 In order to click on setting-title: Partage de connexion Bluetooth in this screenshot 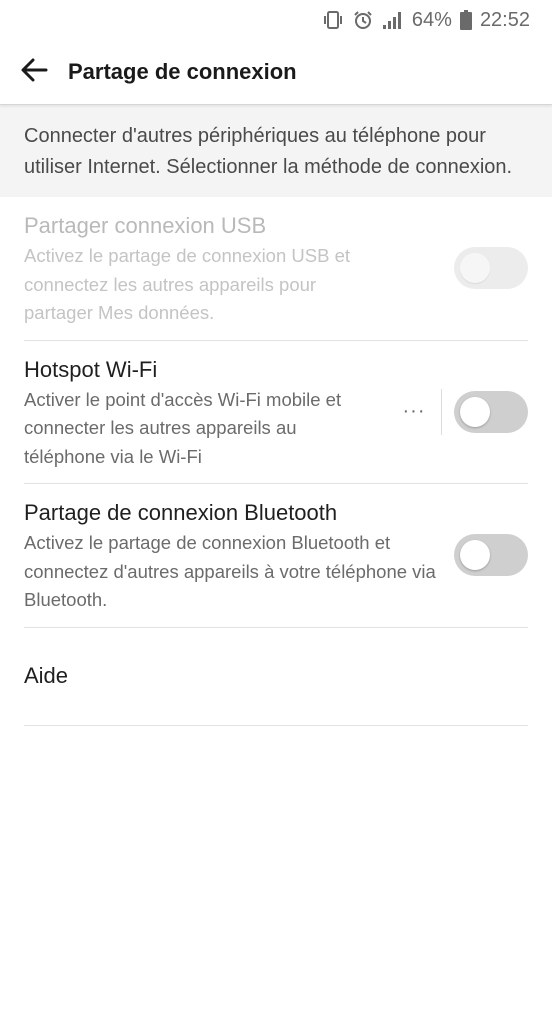, I will do `click(181, 512)`.